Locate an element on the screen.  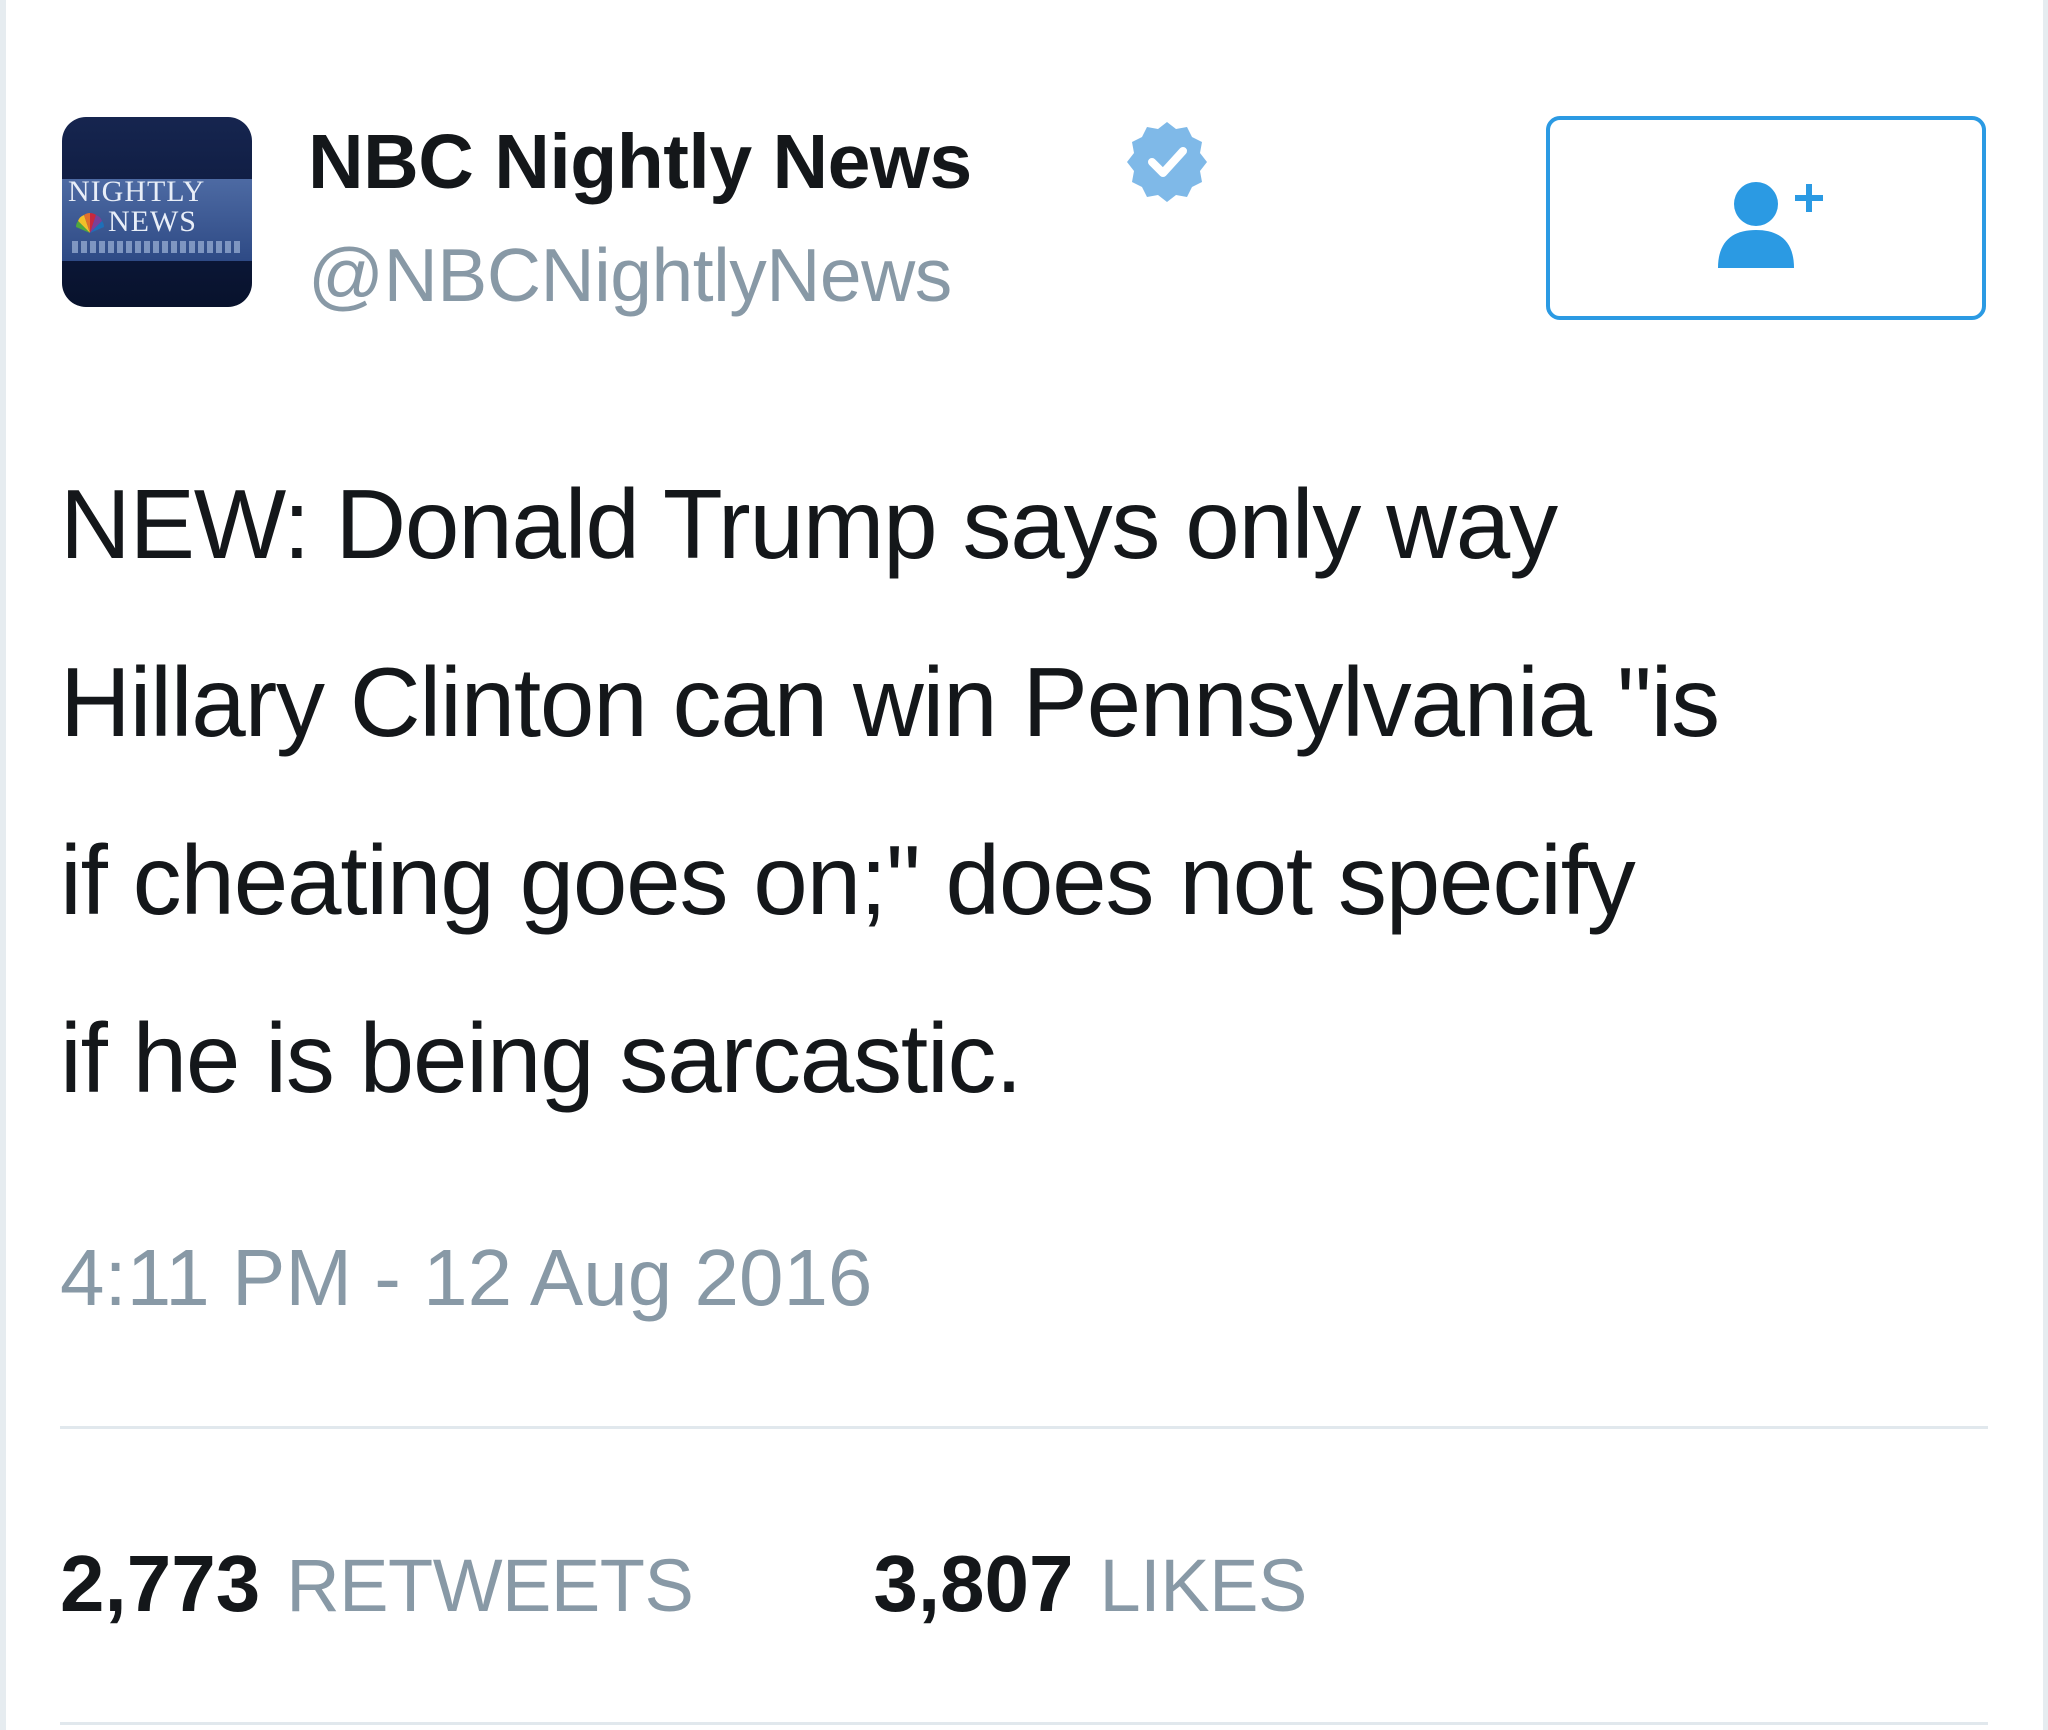
verified-badge-icon is located at coordinates (1167, 162).